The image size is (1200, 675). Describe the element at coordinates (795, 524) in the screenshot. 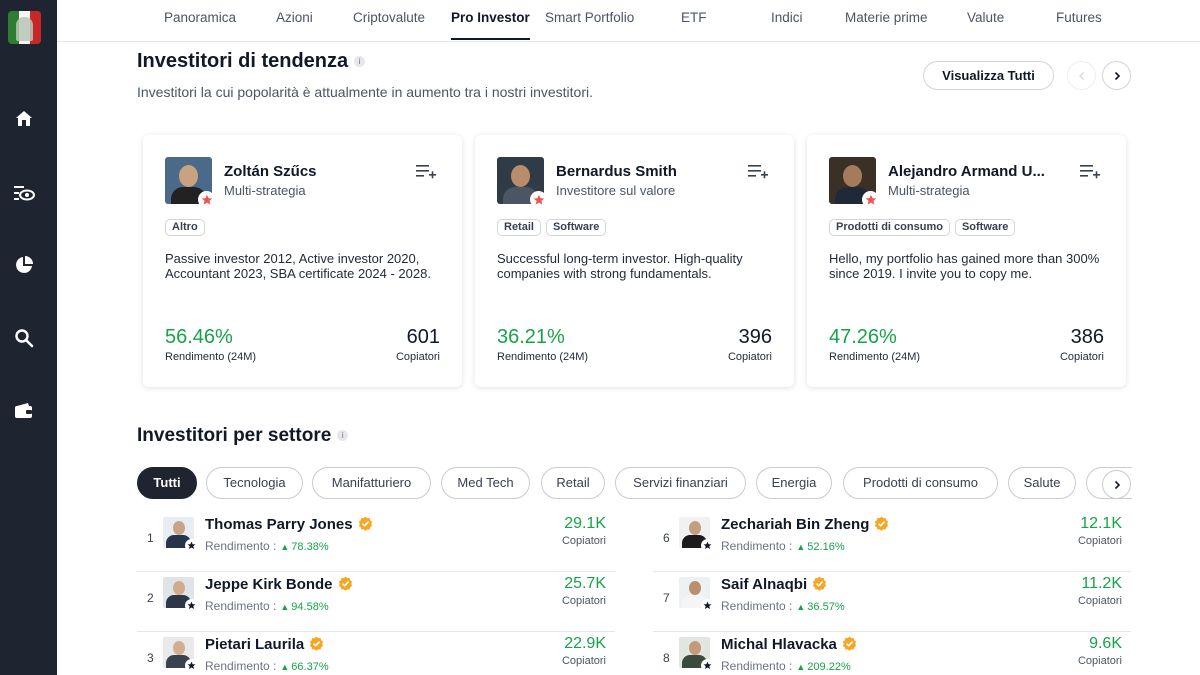

I see `investor-name: Zechariah Bin Zheng` at that location.